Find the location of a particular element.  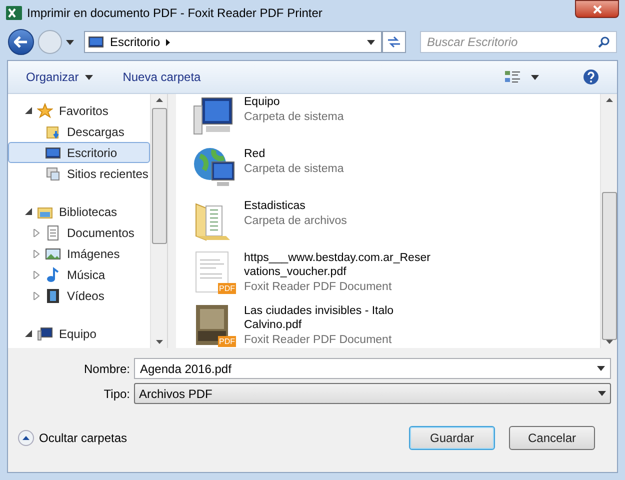

document-icon is located at coordinates (53, 232).